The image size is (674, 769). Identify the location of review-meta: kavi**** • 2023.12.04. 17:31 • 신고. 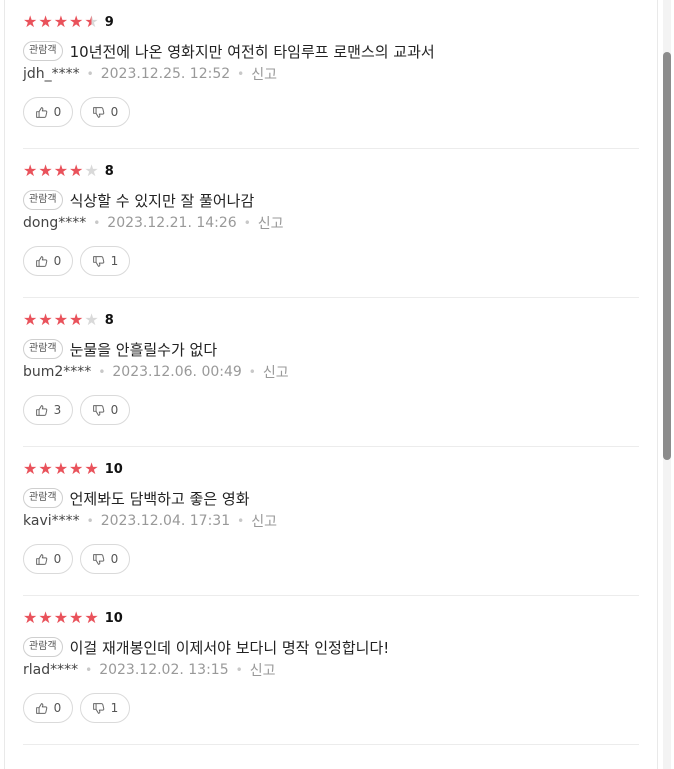
(150, 521).